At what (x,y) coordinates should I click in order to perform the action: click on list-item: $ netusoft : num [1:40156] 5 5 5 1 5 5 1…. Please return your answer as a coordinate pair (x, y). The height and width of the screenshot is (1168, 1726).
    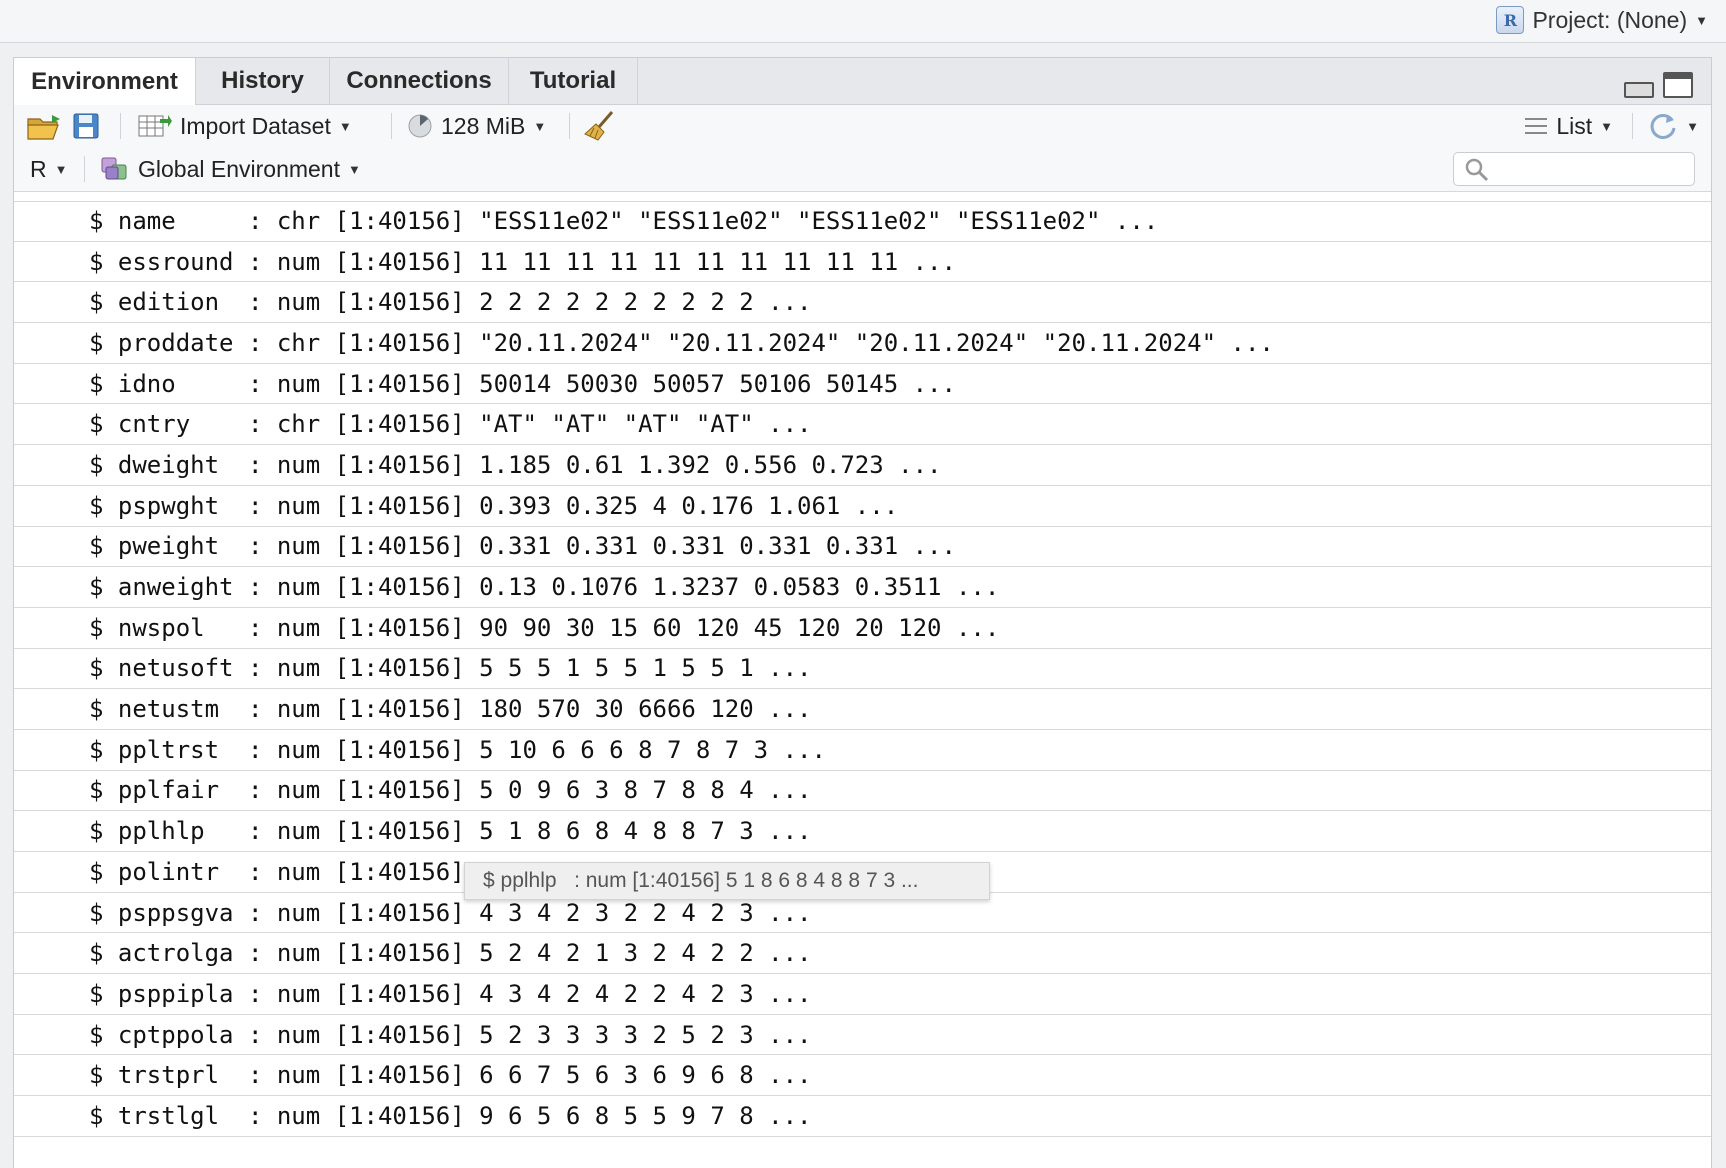
    Looking at the image, I should click on (862, 669).